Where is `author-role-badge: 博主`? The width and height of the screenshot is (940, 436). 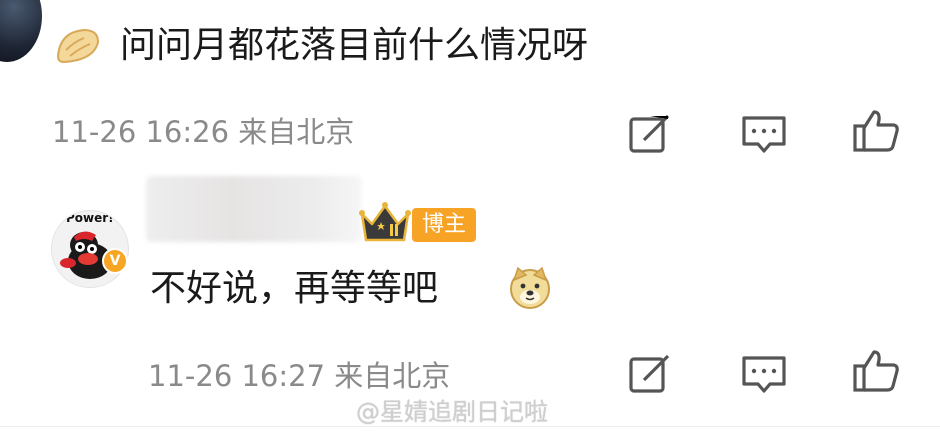
author-role-badge: 博主 is located at coordinates (444, 225).